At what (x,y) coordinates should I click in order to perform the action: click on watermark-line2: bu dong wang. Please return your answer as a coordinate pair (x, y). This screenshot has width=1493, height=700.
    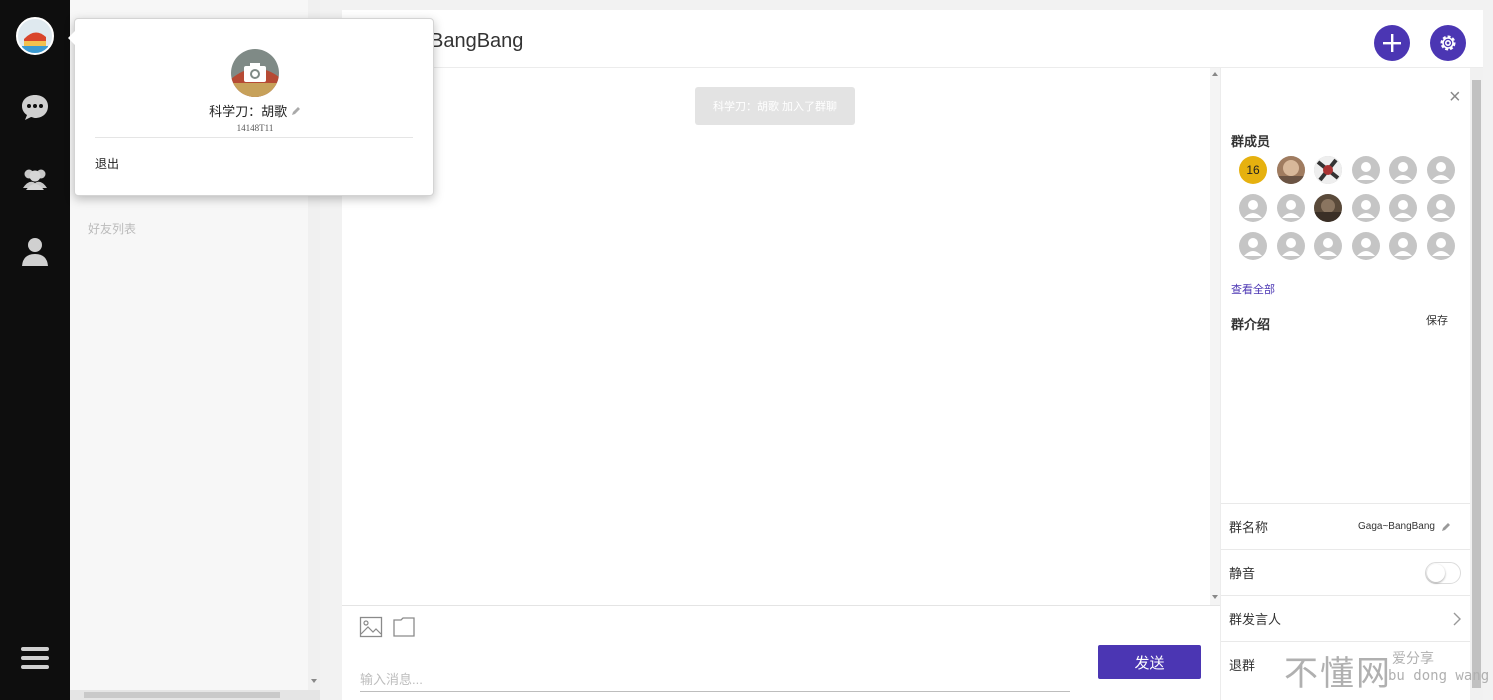
    Looking at the image, I should click on (1439, 676).